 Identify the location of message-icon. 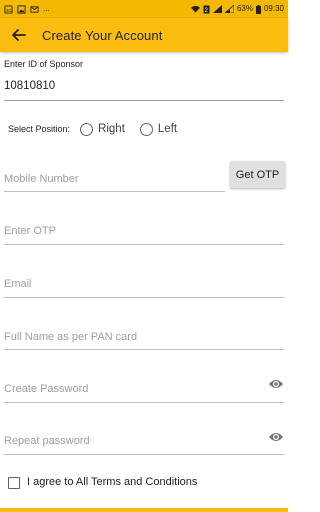
(34, 9).